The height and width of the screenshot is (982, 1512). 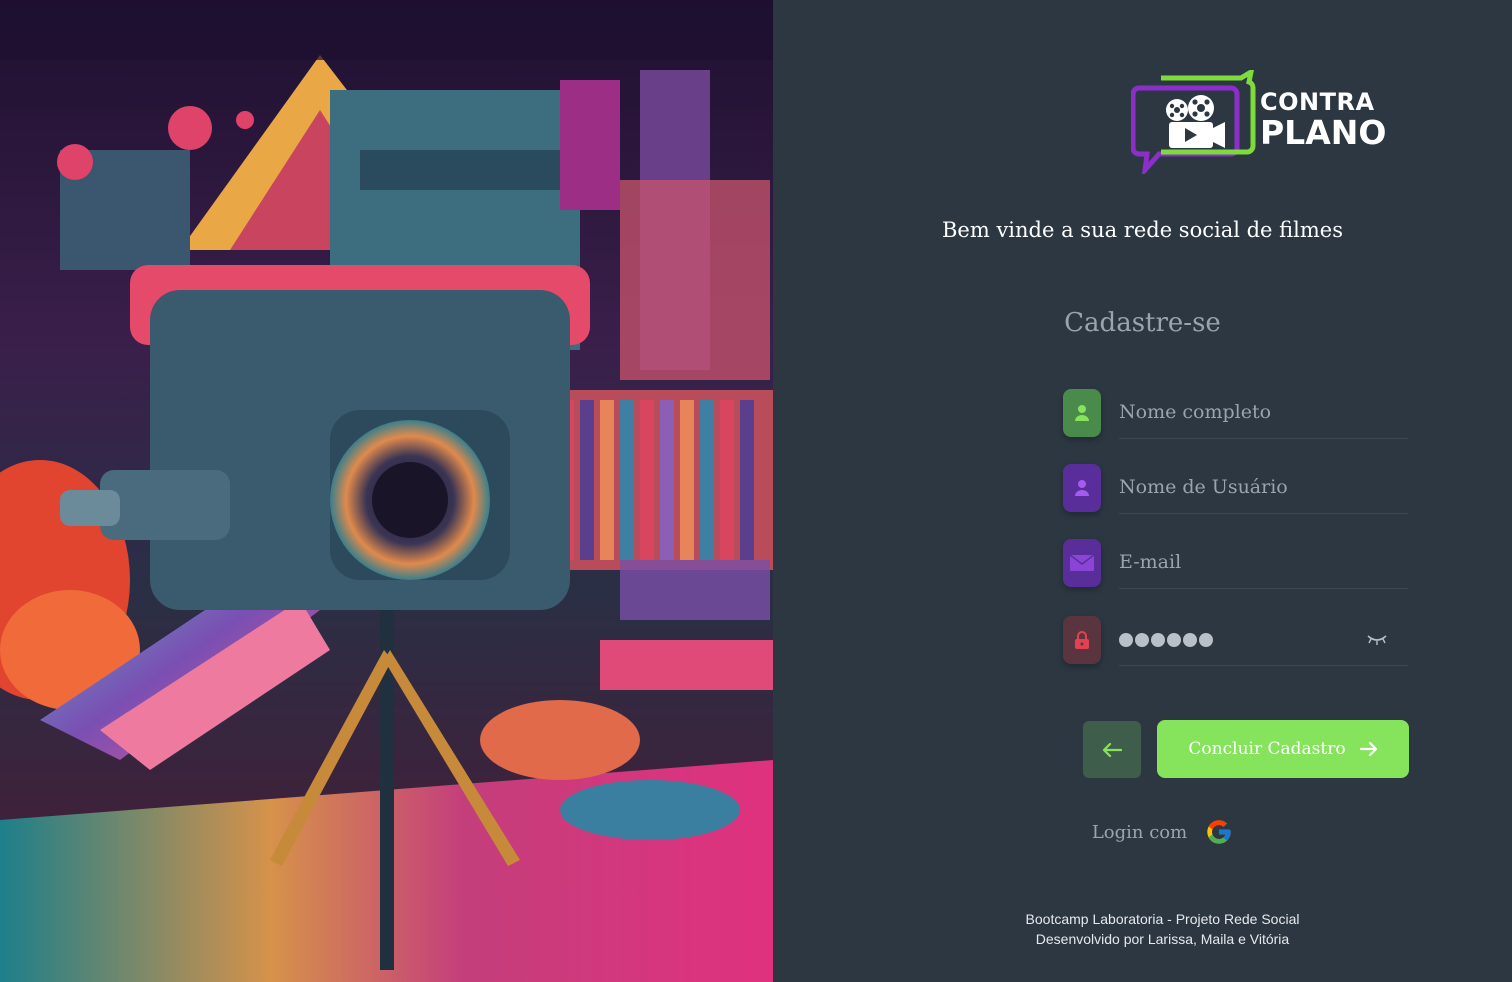 I want to click on submit-button-label: Concluir Cadastro, so click(x=1267, y=749).